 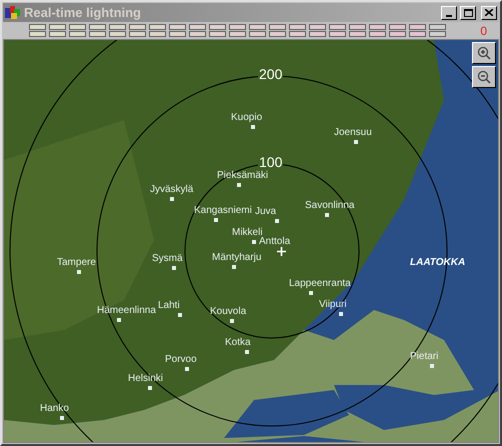 I want to click on zoom-out-button, so click(x=484, y=77).